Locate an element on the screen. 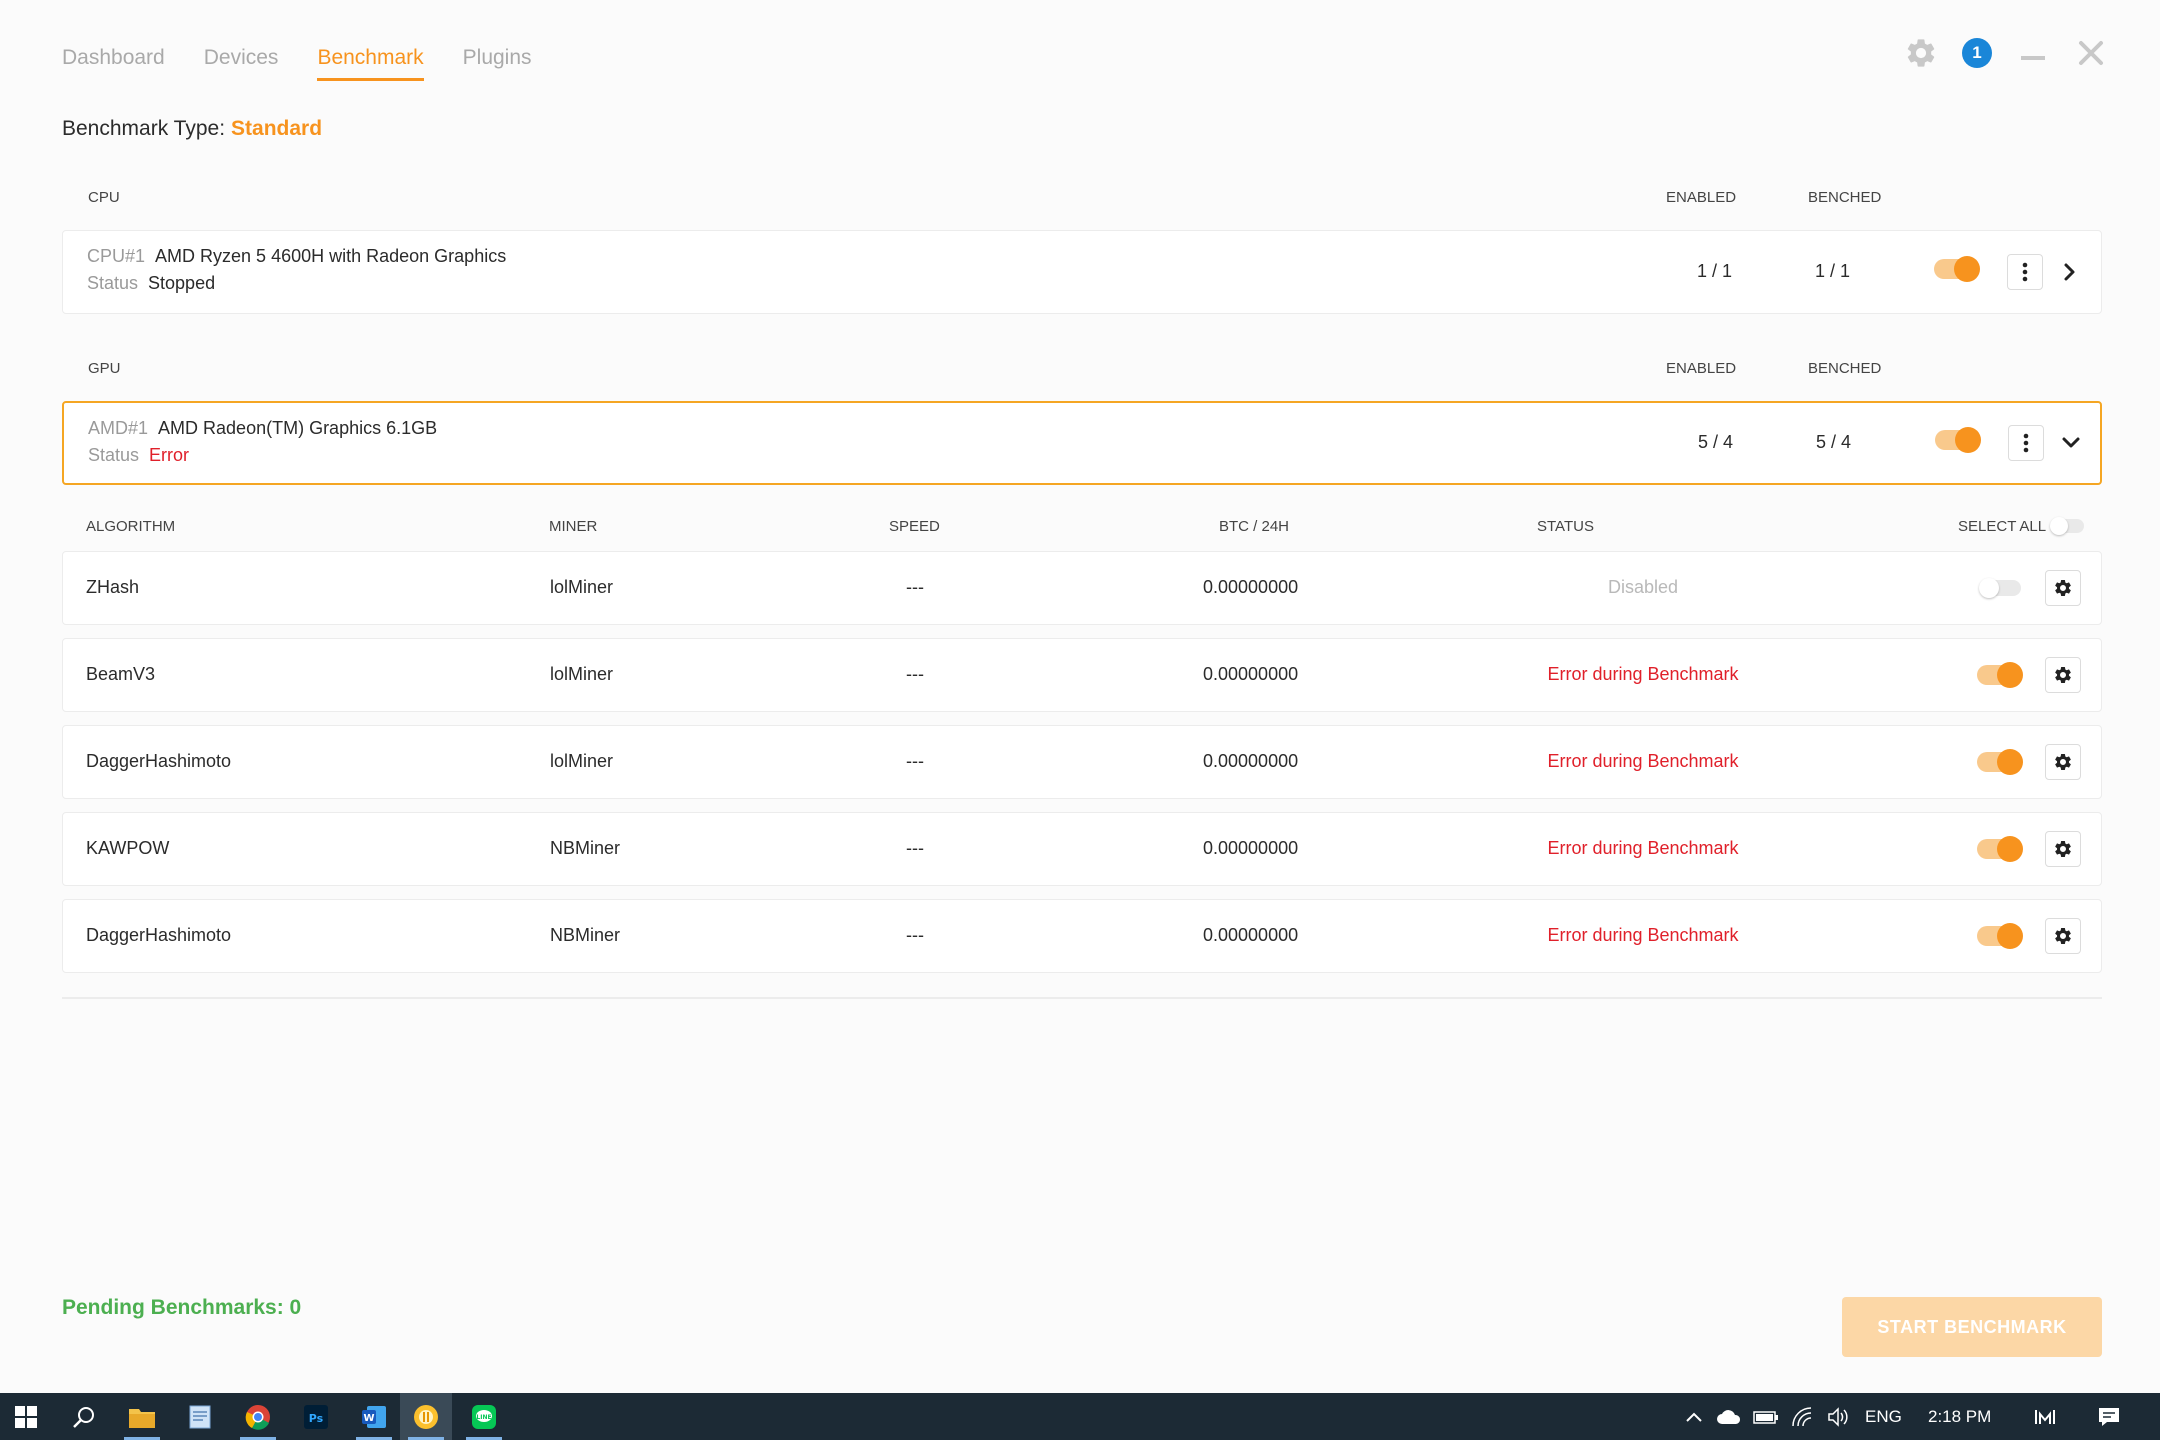  word-icon: W is located at coordinates (374, 1416).